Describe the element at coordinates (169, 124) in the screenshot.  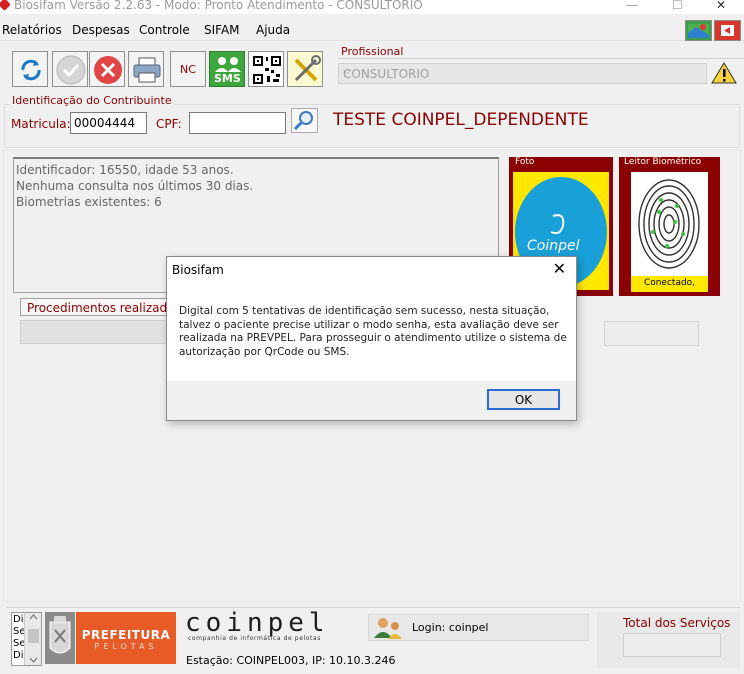
I see `cpf-label: CPF:` at that location.